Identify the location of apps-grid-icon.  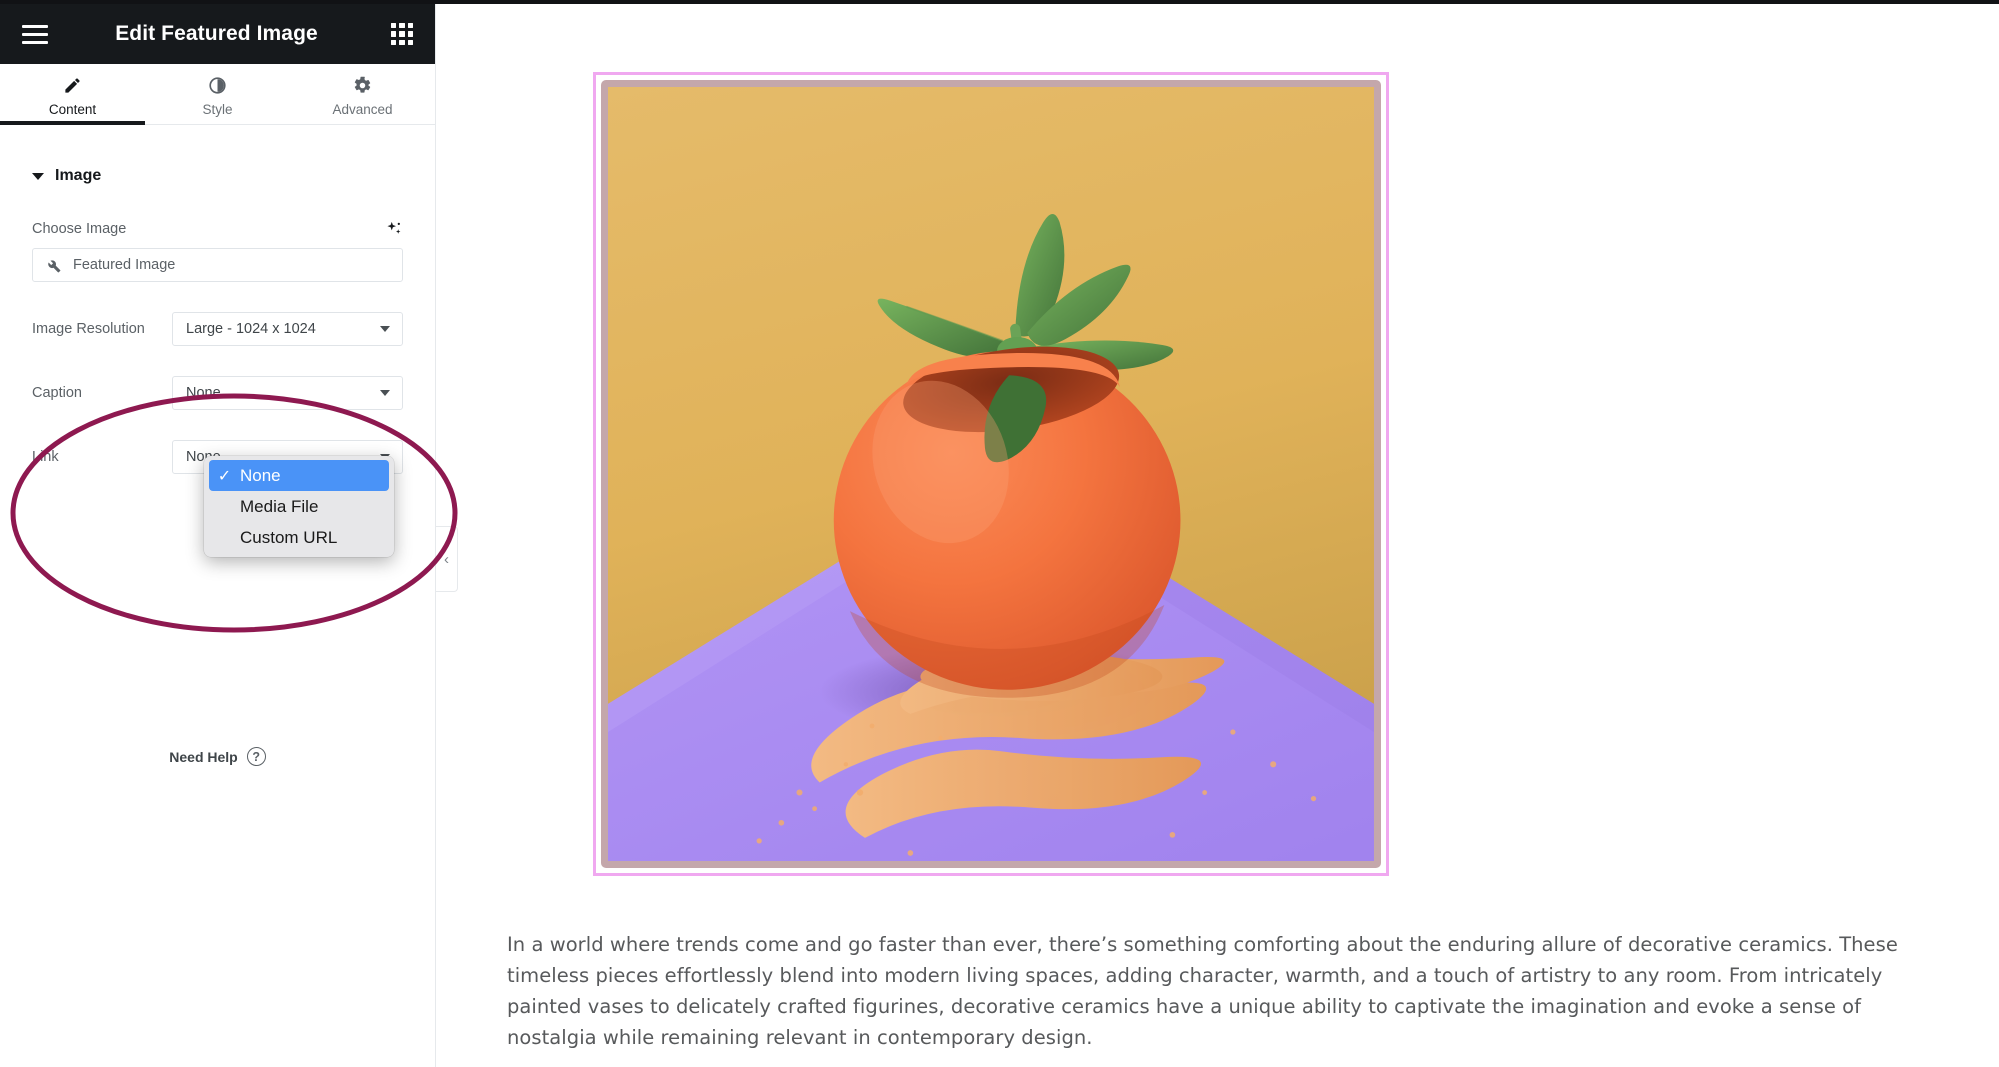
(402, 34).